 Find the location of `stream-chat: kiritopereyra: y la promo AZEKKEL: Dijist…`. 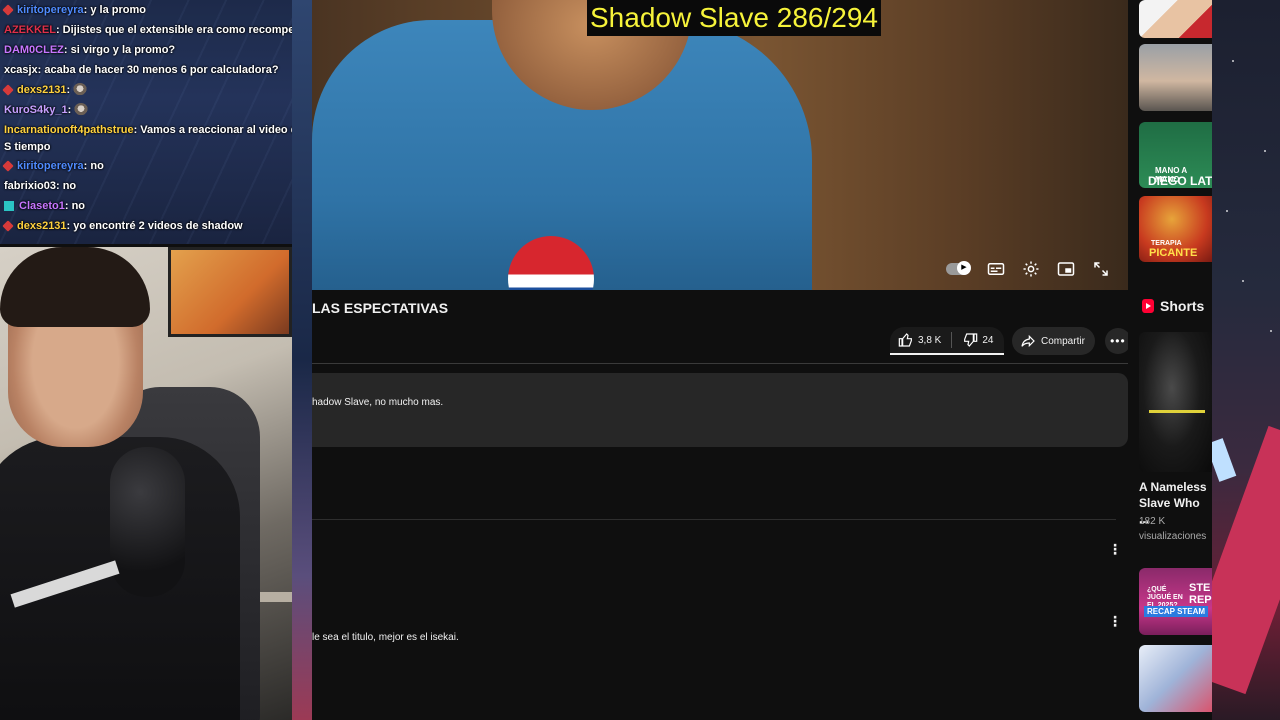

stream-chat: kiritopereyra: y la promo AZEKKEL: Dijist… is located at coordinates (156, 122).